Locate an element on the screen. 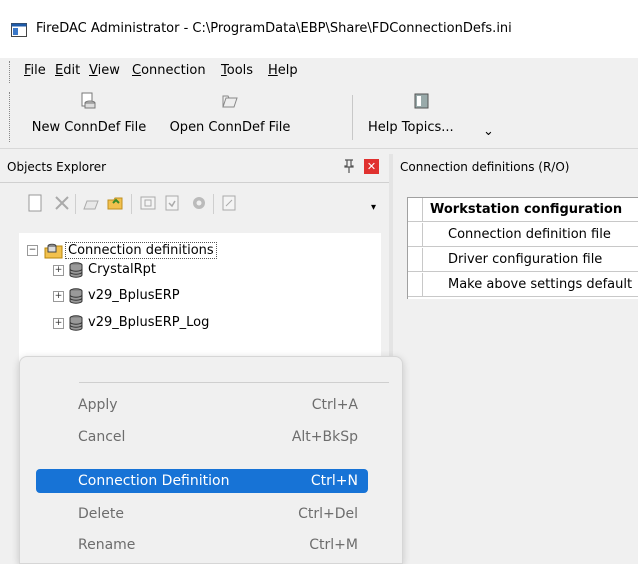  toolbar-separator is located at coordinates (352, 117).